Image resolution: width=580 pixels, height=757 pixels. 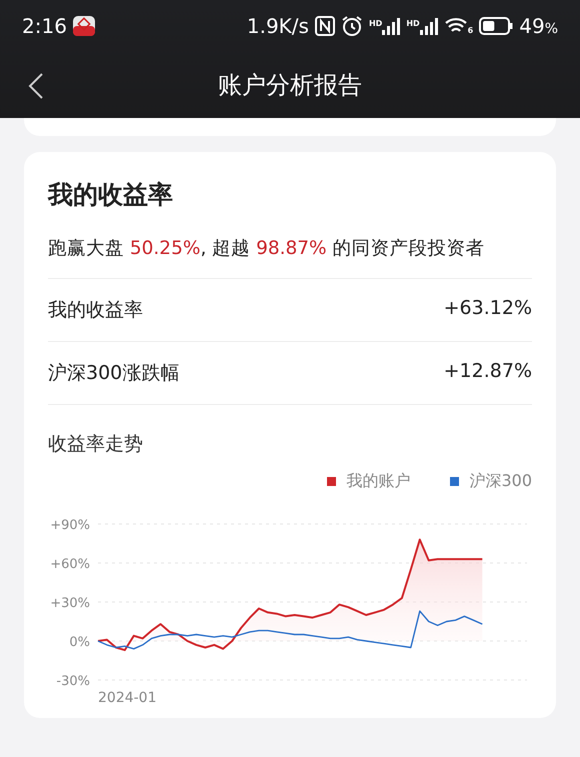 I want to click on section-title: 我的收益率, so click(x=111, y=195).